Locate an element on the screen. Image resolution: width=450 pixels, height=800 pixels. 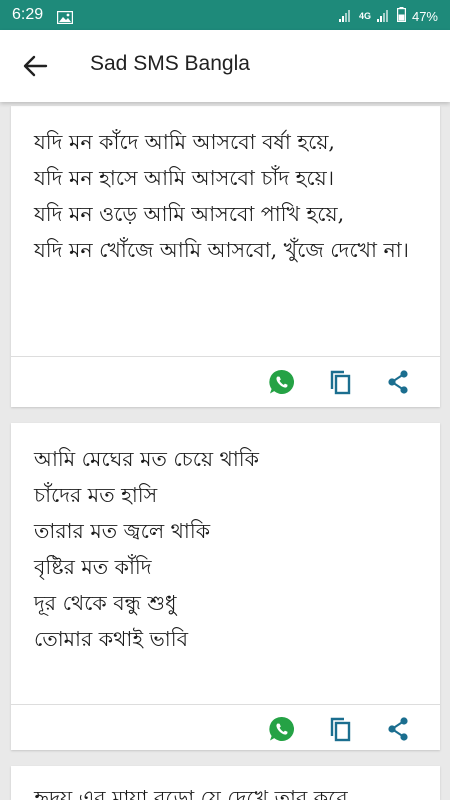
status-time: 6:29 is located at coordinates (28, 14).